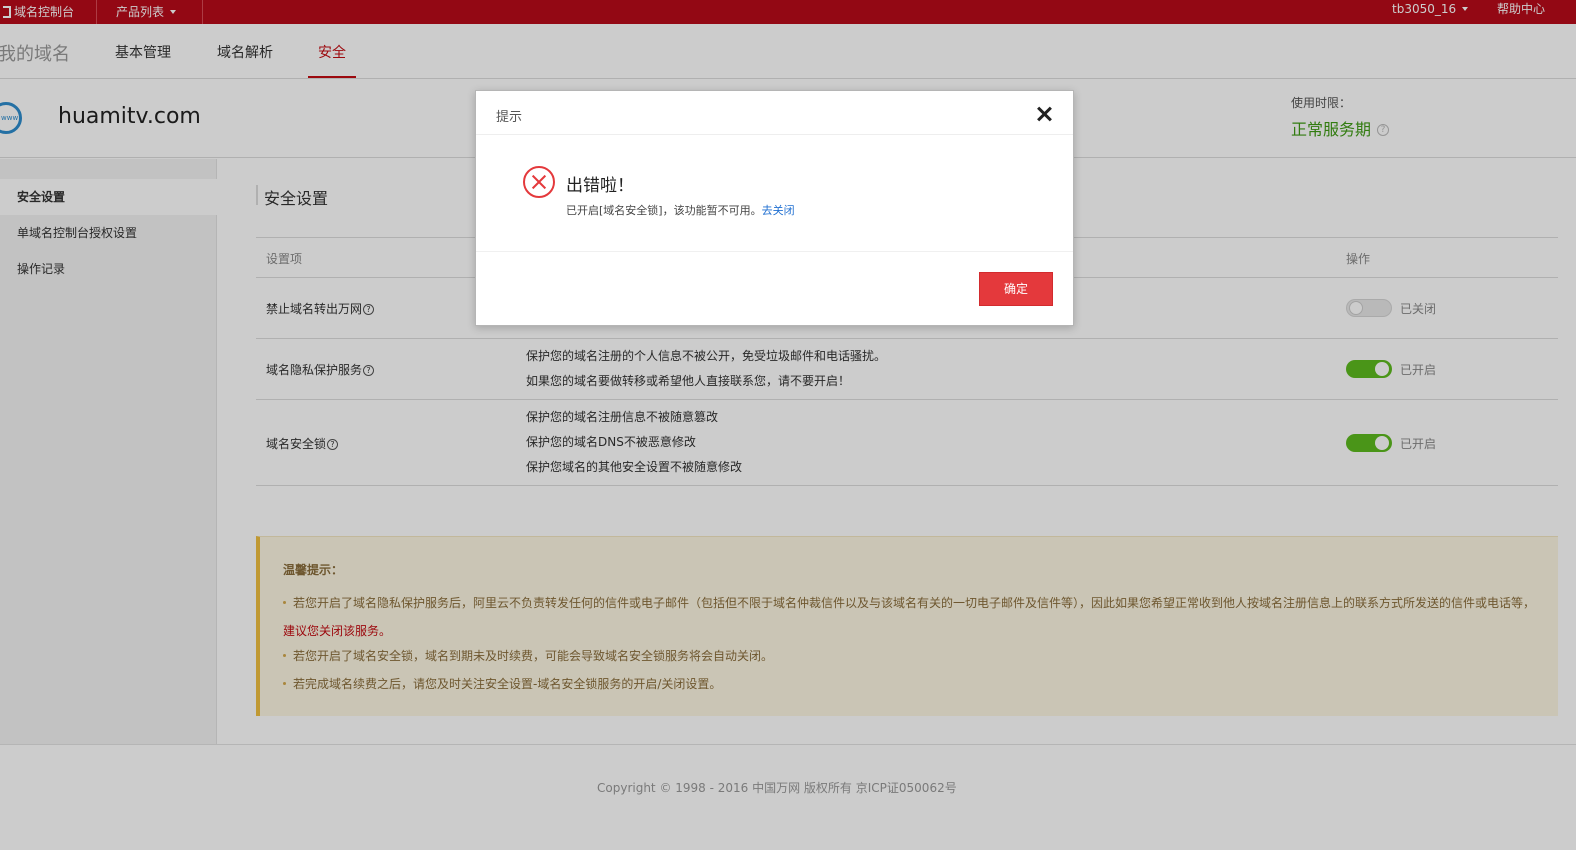  What do you see at coordinates (774, 113) in the screenshot?
I see `dialog-header: 提示` at bounding box center [774, 113].